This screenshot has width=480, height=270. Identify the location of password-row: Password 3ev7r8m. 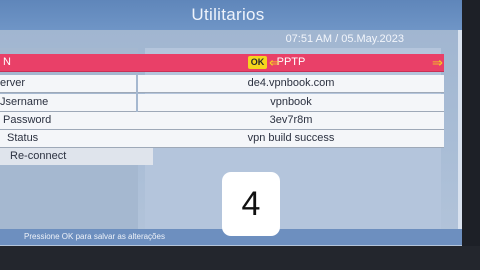
(225, 121).